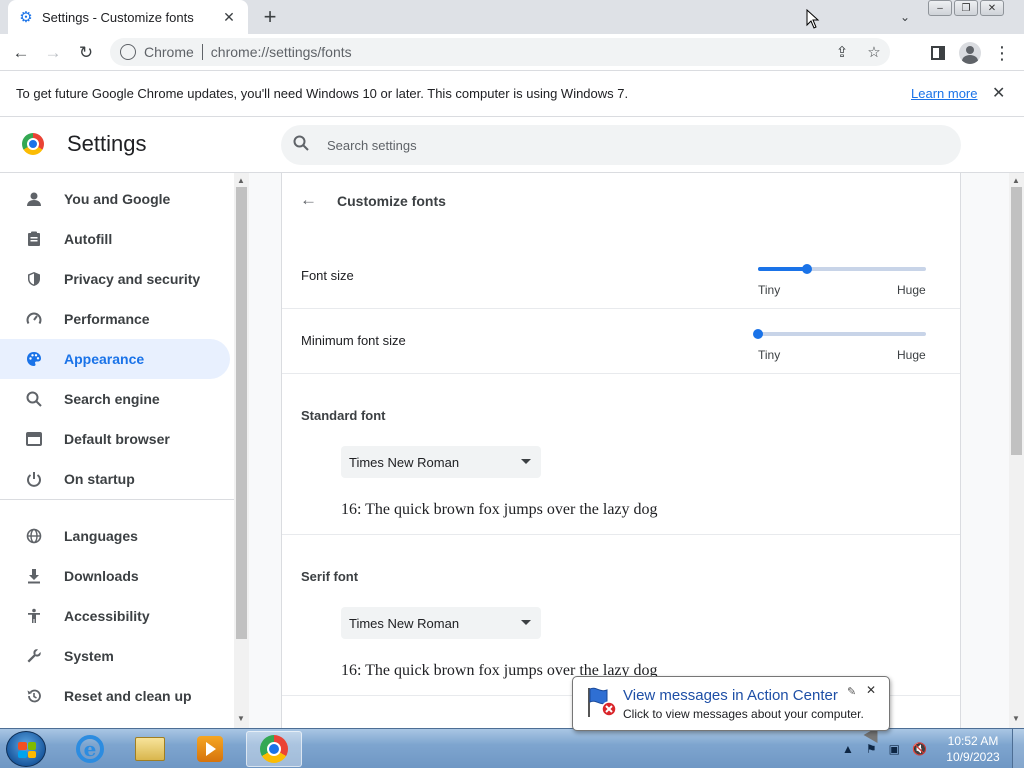 This screenshot has height=768, width=1024. What do you see at coordinates (89, 656) in the screenshot?
I see `sidebar-item-label: System` at bounding box center [89, 656].